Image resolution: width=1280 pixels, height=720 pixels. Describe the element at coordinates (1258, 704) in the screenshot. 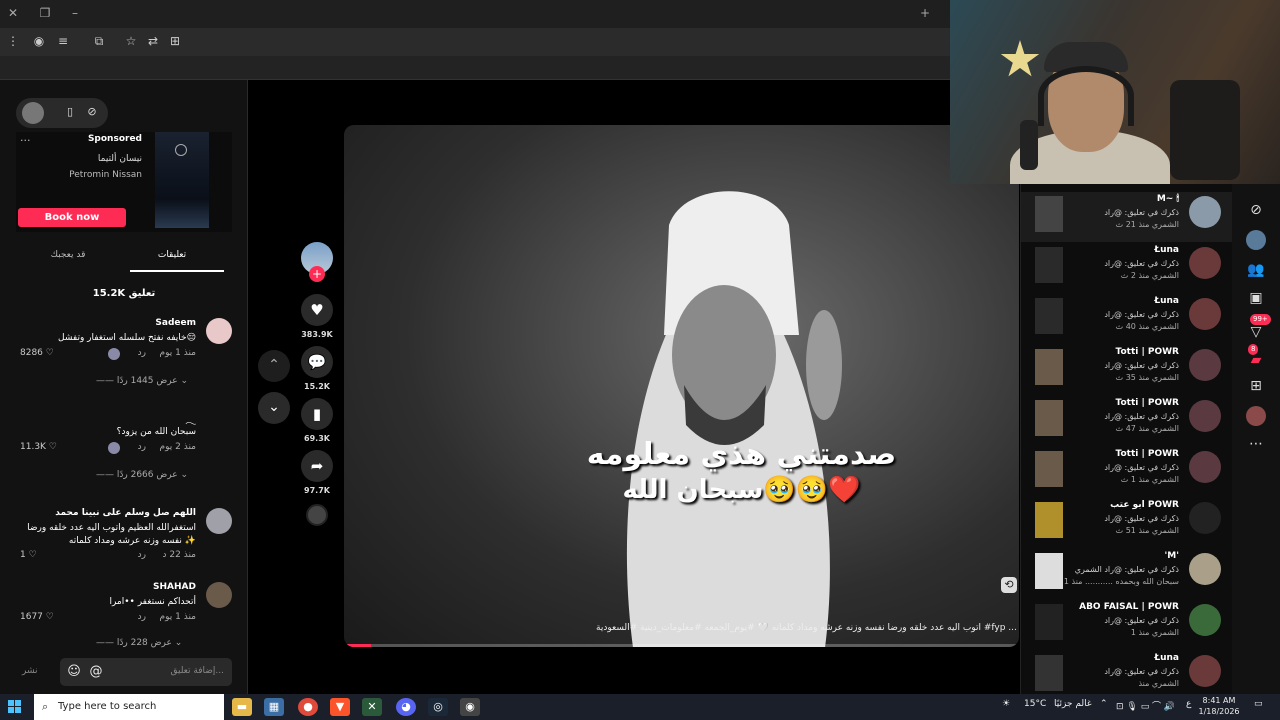

I see `notification-icon: ▭` at that location.